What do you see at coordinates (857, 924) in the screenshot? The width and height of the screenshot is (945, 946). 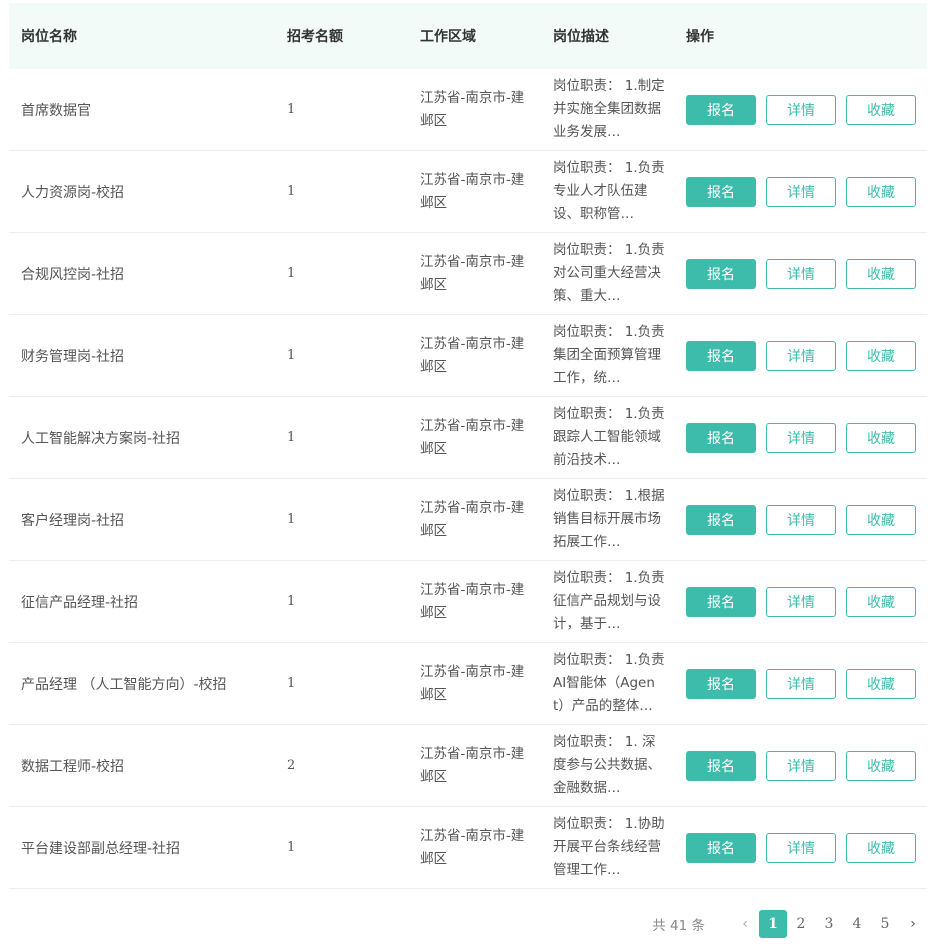 I see `page-4: 4` at bounding box center [857, 924].